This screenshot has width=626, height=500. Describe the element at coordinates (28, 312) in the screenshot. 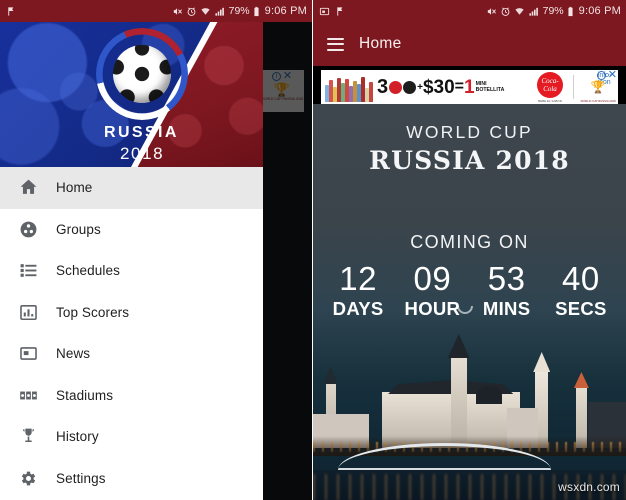

I see `bar-chart-icon` at that location.